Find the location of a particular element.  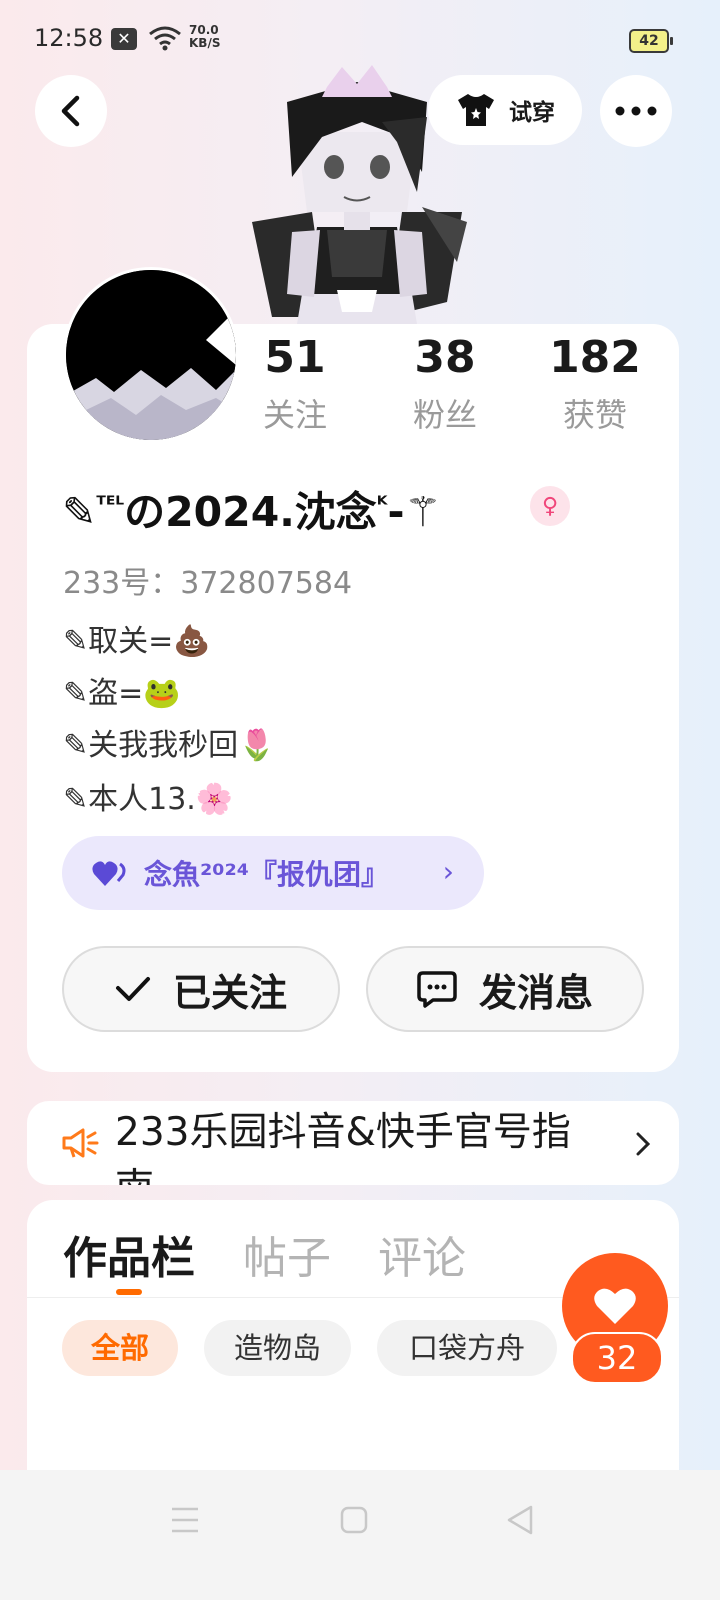

heart-icon is located at coordinates (615, 1306).